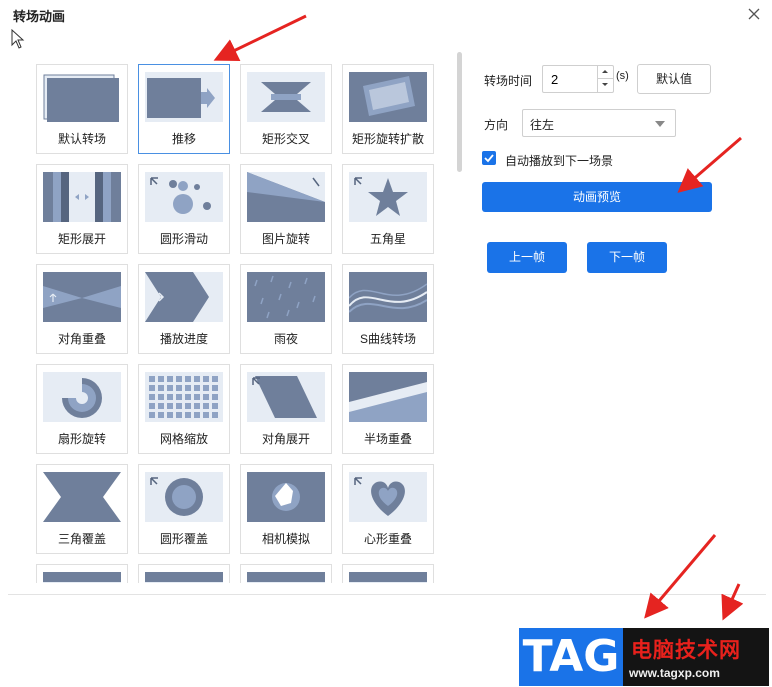  What do you see at coordinates (81, 98) in the screenshot?
I see `default-transition-icon` at bounding box center [81, 98].